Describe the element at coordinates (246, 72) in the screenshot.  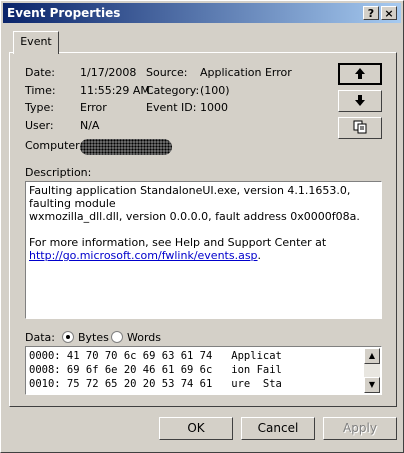
I see `source-value: Application Error` at that location.